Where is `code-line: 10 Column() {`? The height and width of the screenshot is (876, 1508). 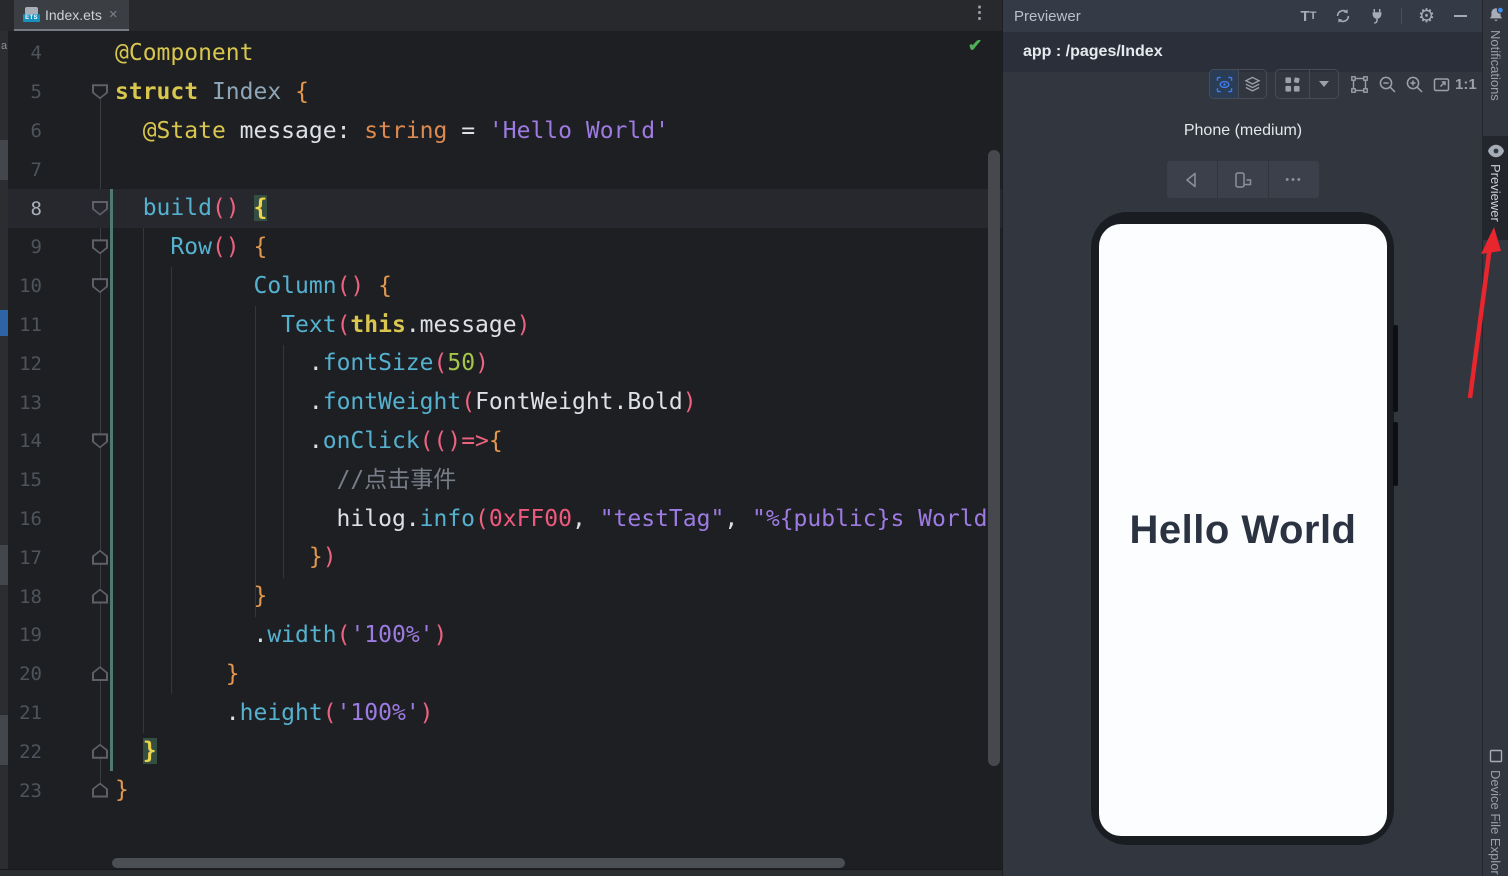
code-line: 10 Column() { is located at coordinates (505, 286).